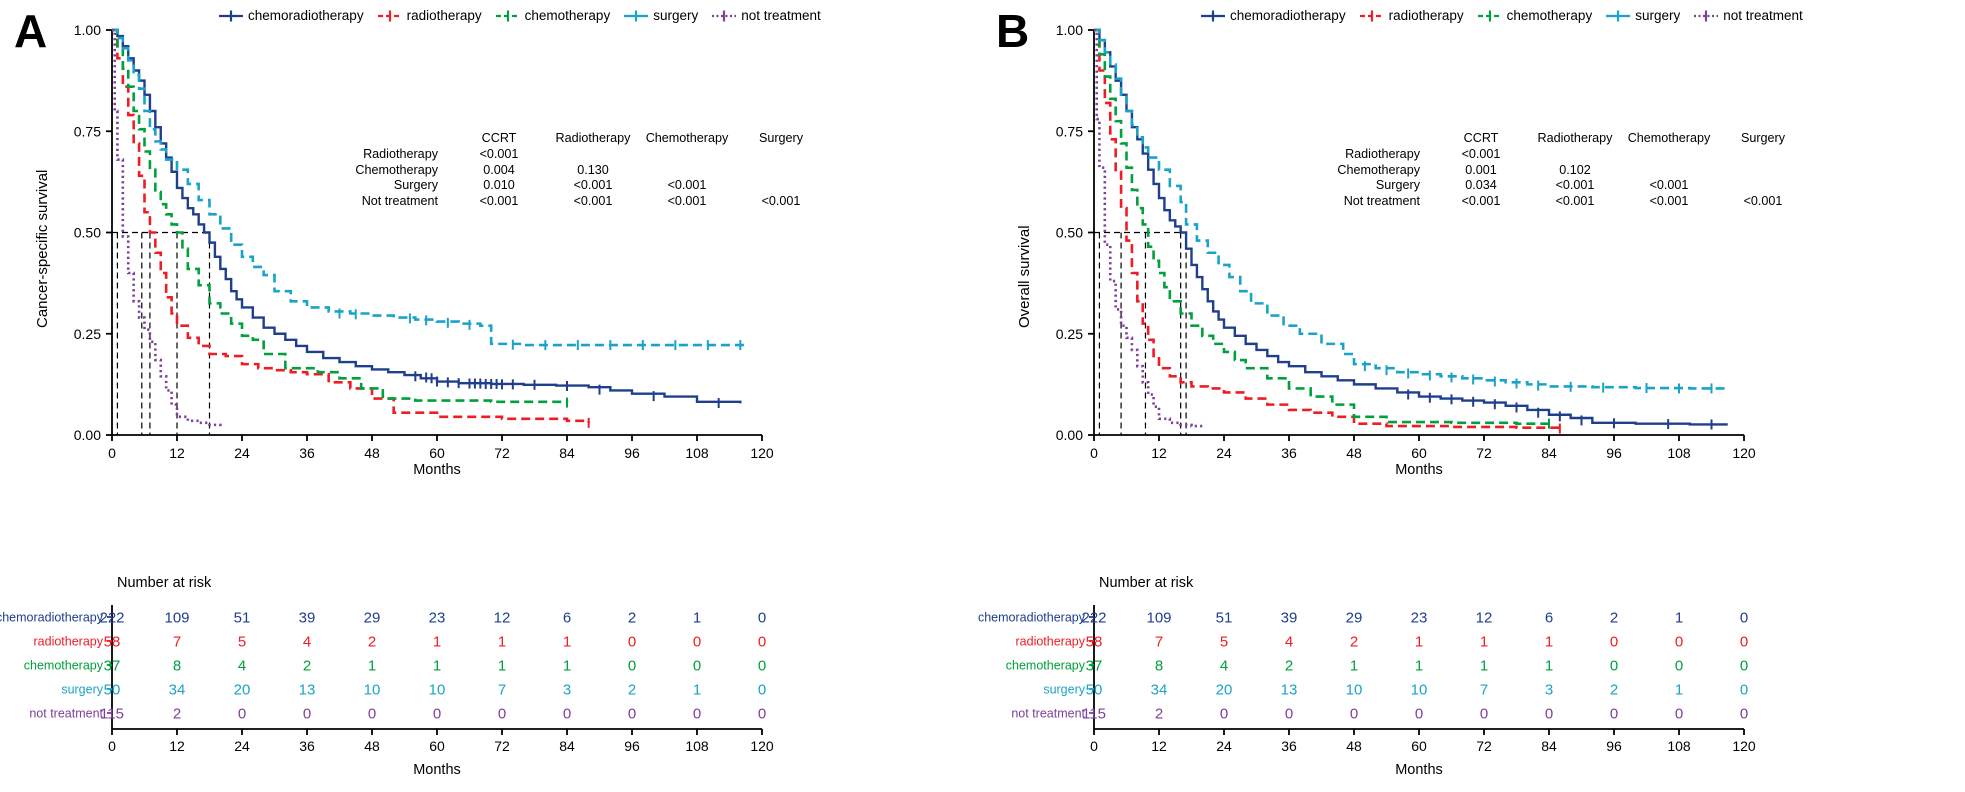  What do you see at coordinates (1069, 435) in the screenshot?
I see `y-tick-label: 0.00` at bounding box center [1069, 435].